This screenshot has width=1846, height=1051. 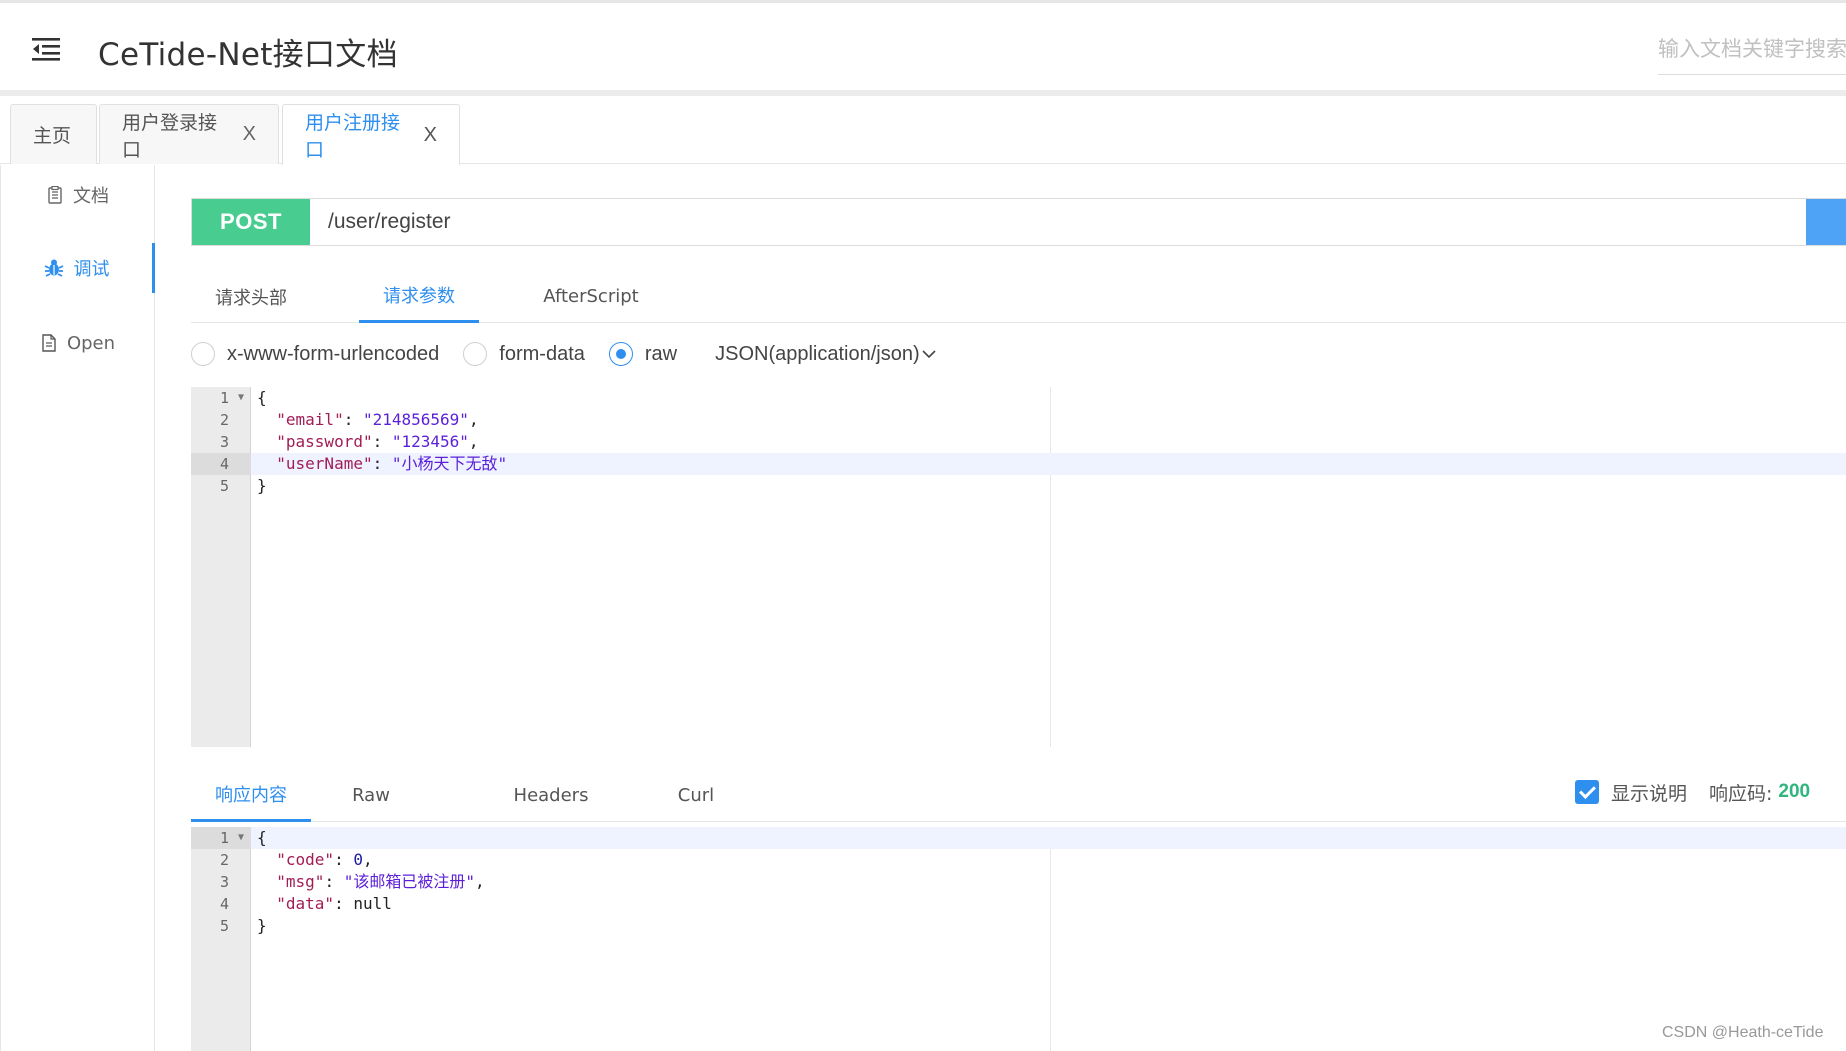 I want to click on json-key: "msg", so click(x=300, y=881).